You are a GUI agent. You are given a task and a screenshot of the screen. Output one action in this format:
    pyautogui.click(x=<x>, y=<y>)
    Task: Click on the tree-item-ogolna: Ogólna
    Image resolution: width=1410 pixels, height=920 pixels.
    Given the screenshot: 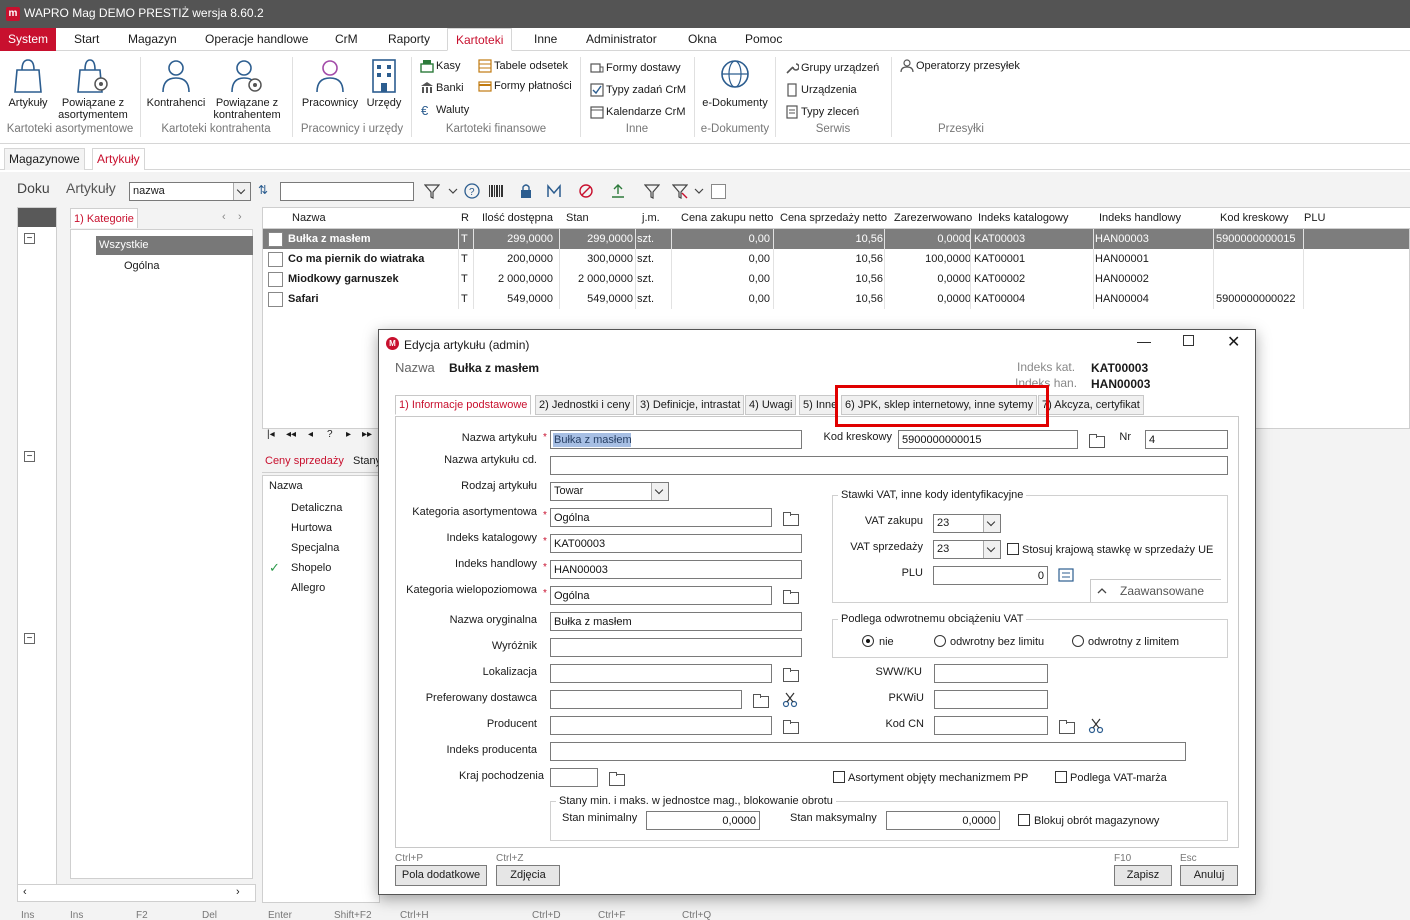 What is the action you would take?
    pyautogui.click(x=141, y=266)
    